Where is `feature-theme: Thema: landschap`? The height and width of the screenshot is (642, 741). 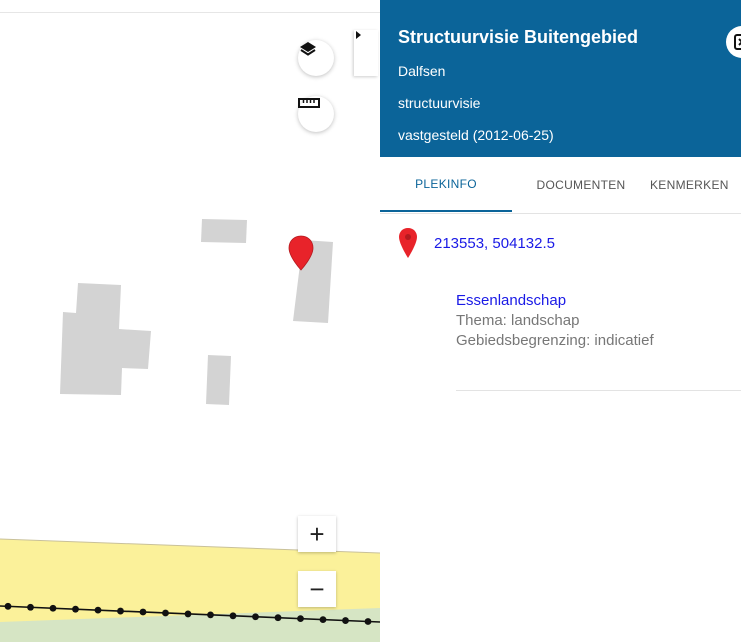
feature-theme: Thema: landschap is located at coordinates (518, 320).